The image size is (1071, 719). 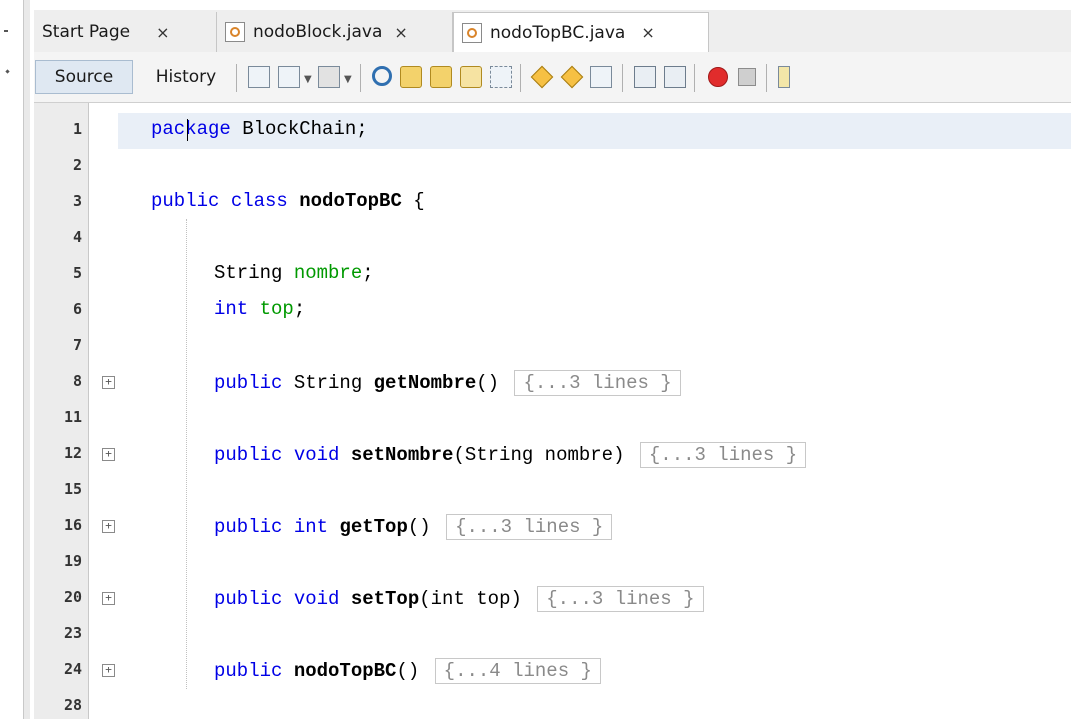 I want to click on code-line-24: public nodoTopBC() {...4 lines }, so click(x=407, y=671).